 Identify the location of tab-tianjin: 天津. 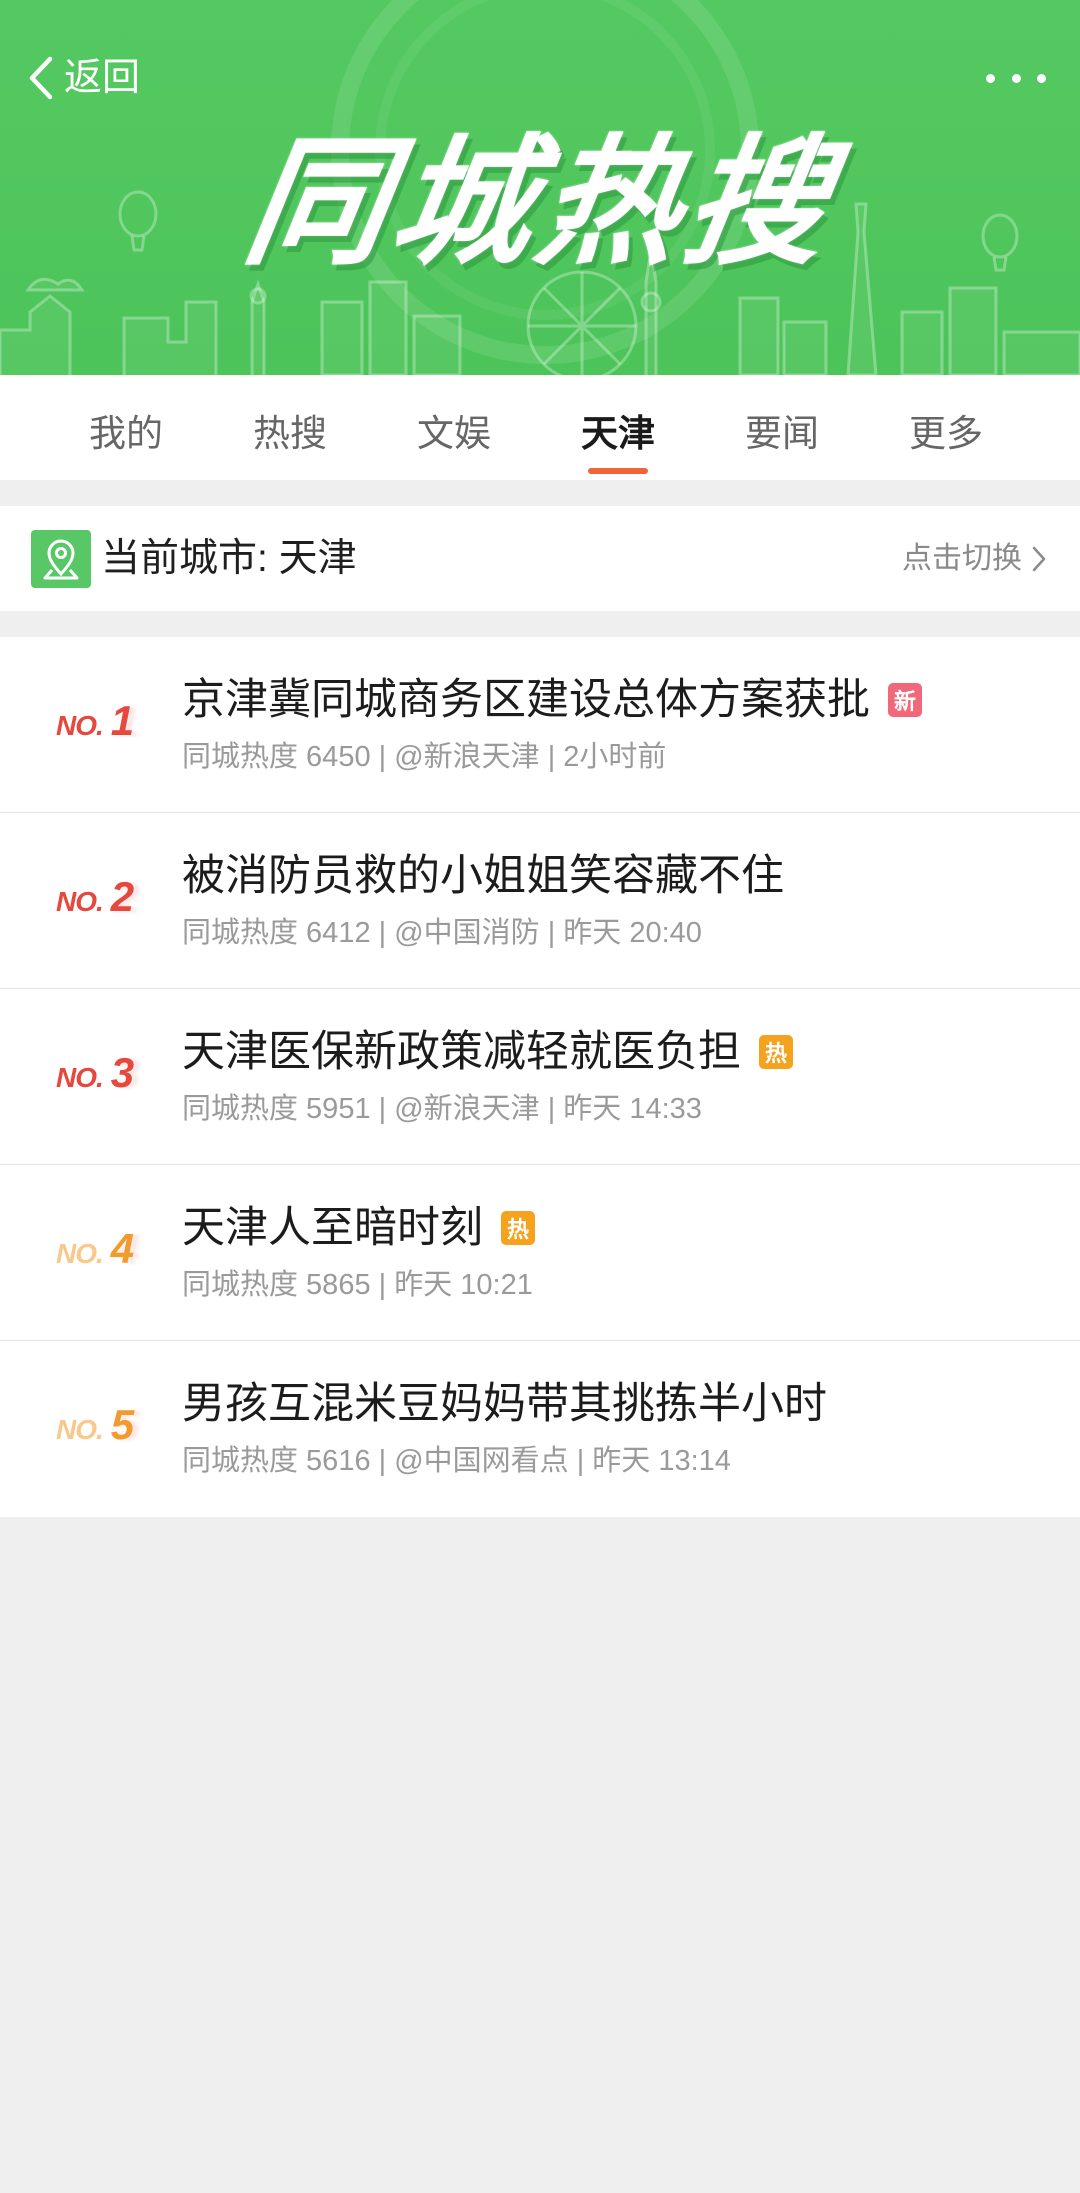
(618, 427).